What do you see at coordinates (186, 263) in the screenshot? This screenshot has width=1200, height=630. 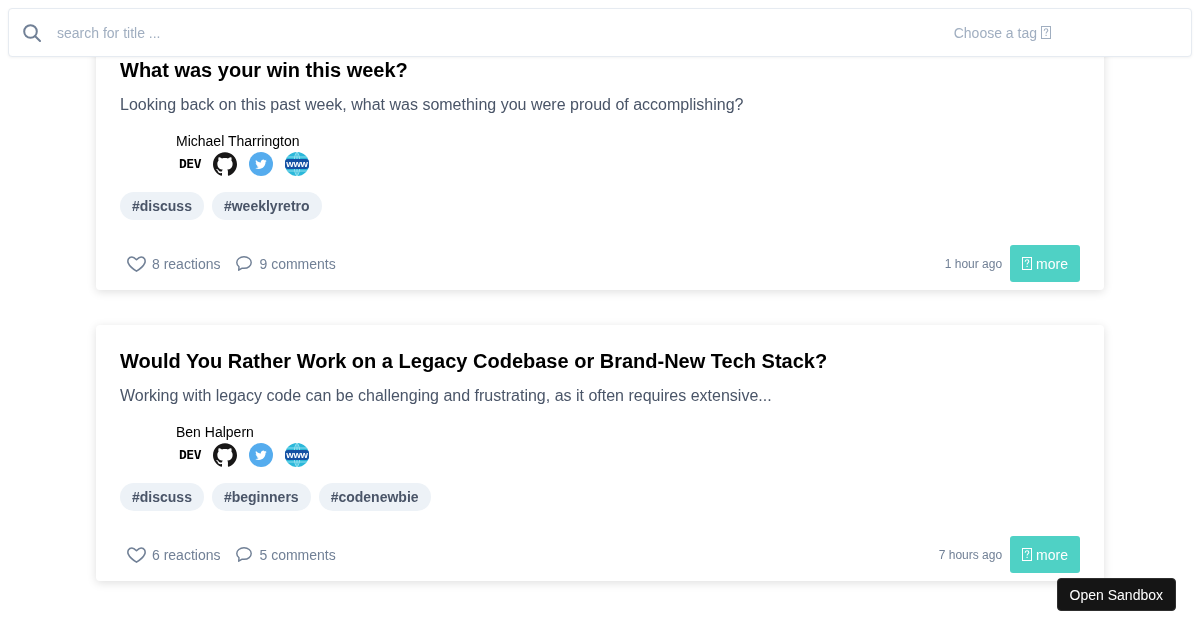 I see `reactions-count: 8 reactions` at bounding box center [186, 263].